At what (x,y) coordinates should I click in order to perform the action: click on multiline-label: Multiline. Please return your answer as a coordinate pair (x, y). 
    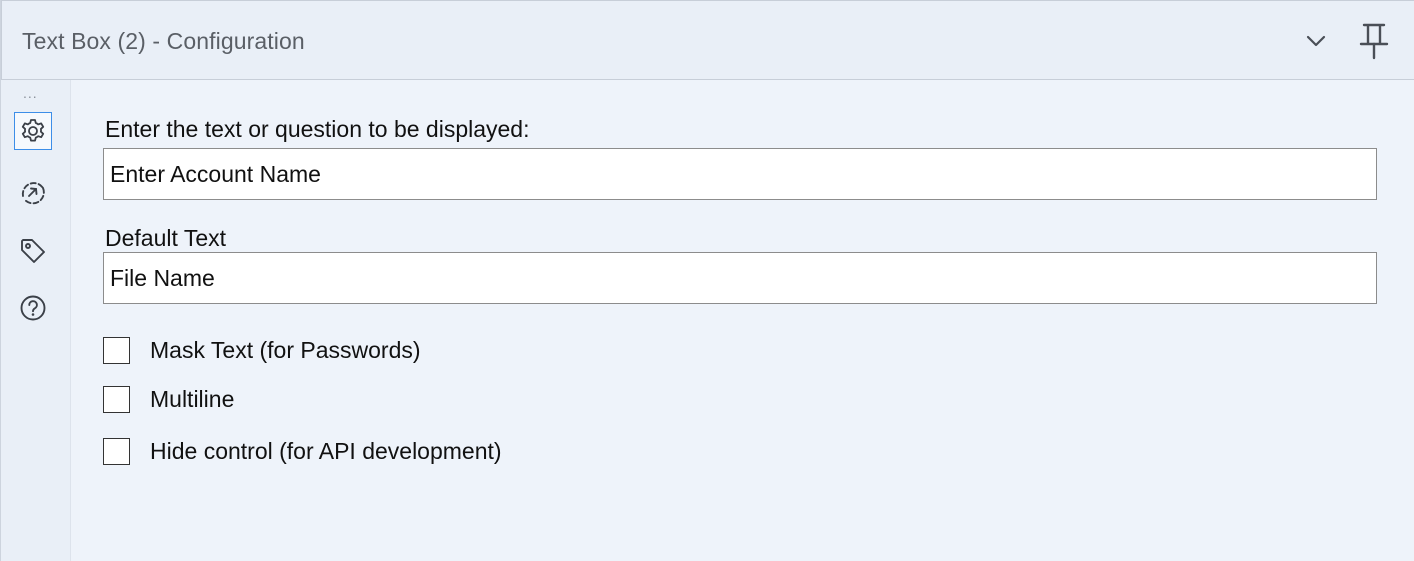
    Looking at the image, I should click on (192, 398).